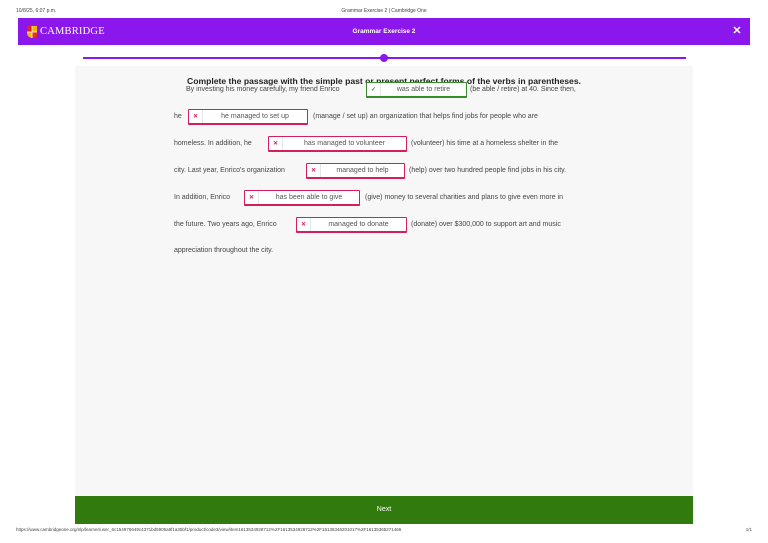  I want to click on exercise-title: Grammar Exercise 2, so click(384, 31).